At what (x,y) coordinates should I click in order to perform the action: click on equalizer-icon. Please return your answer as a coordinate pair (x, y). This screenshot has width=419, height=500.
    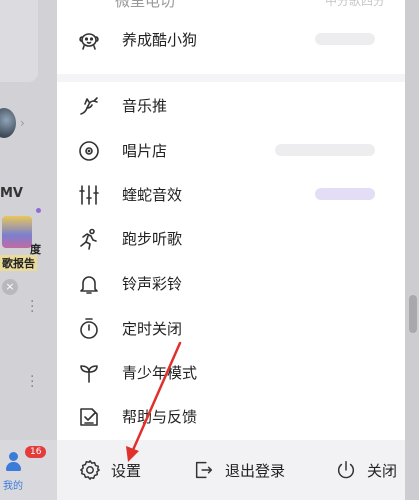
    Looking at the image, I should click on (89, 195).